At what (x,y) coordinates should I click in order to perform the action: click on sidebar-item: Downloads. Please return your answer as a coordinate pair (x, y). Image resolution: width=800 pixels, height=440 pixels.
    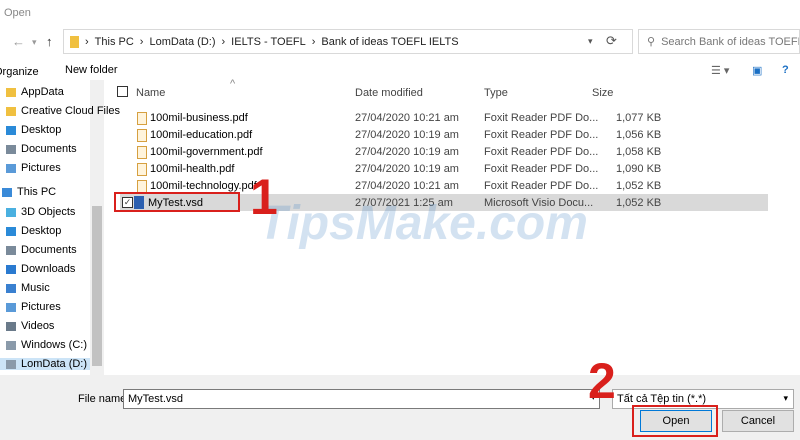
    Looking at the image, I should click on (40, 269).